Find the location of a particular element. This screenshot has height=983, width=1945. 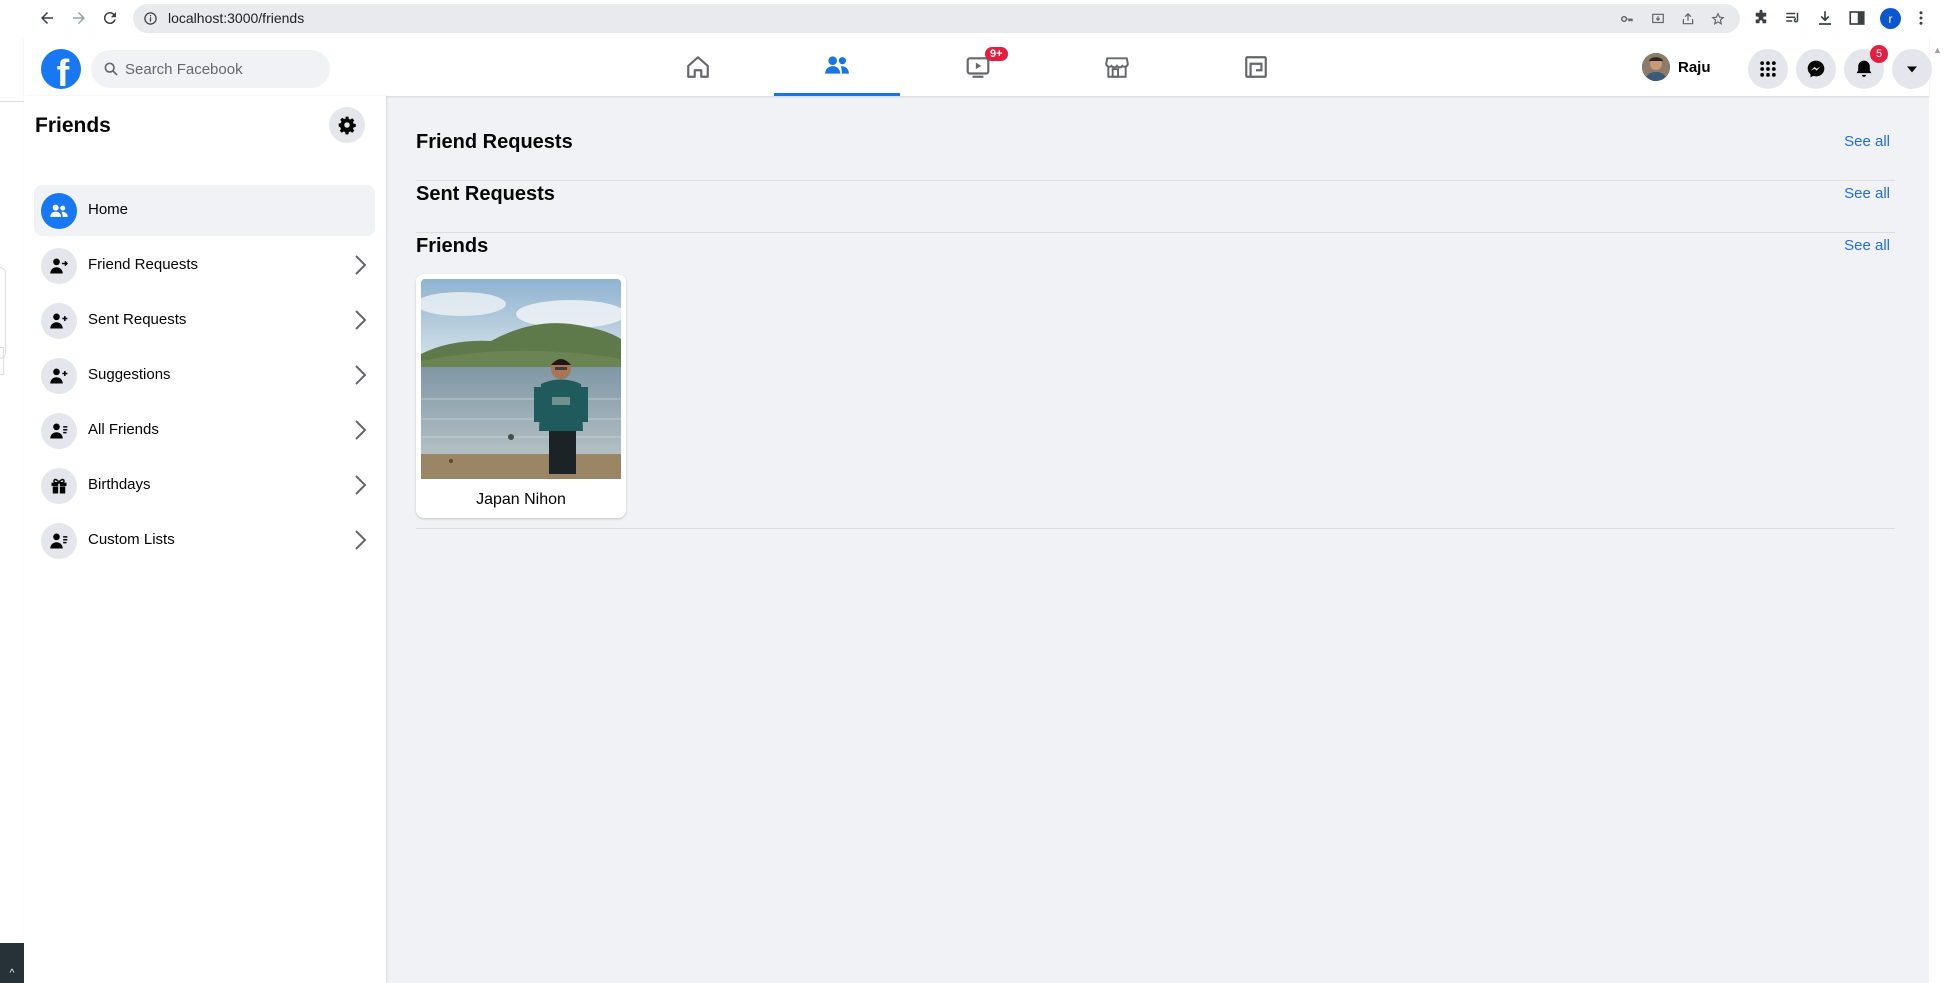

reload-icon is located at coordinates (109, 18).